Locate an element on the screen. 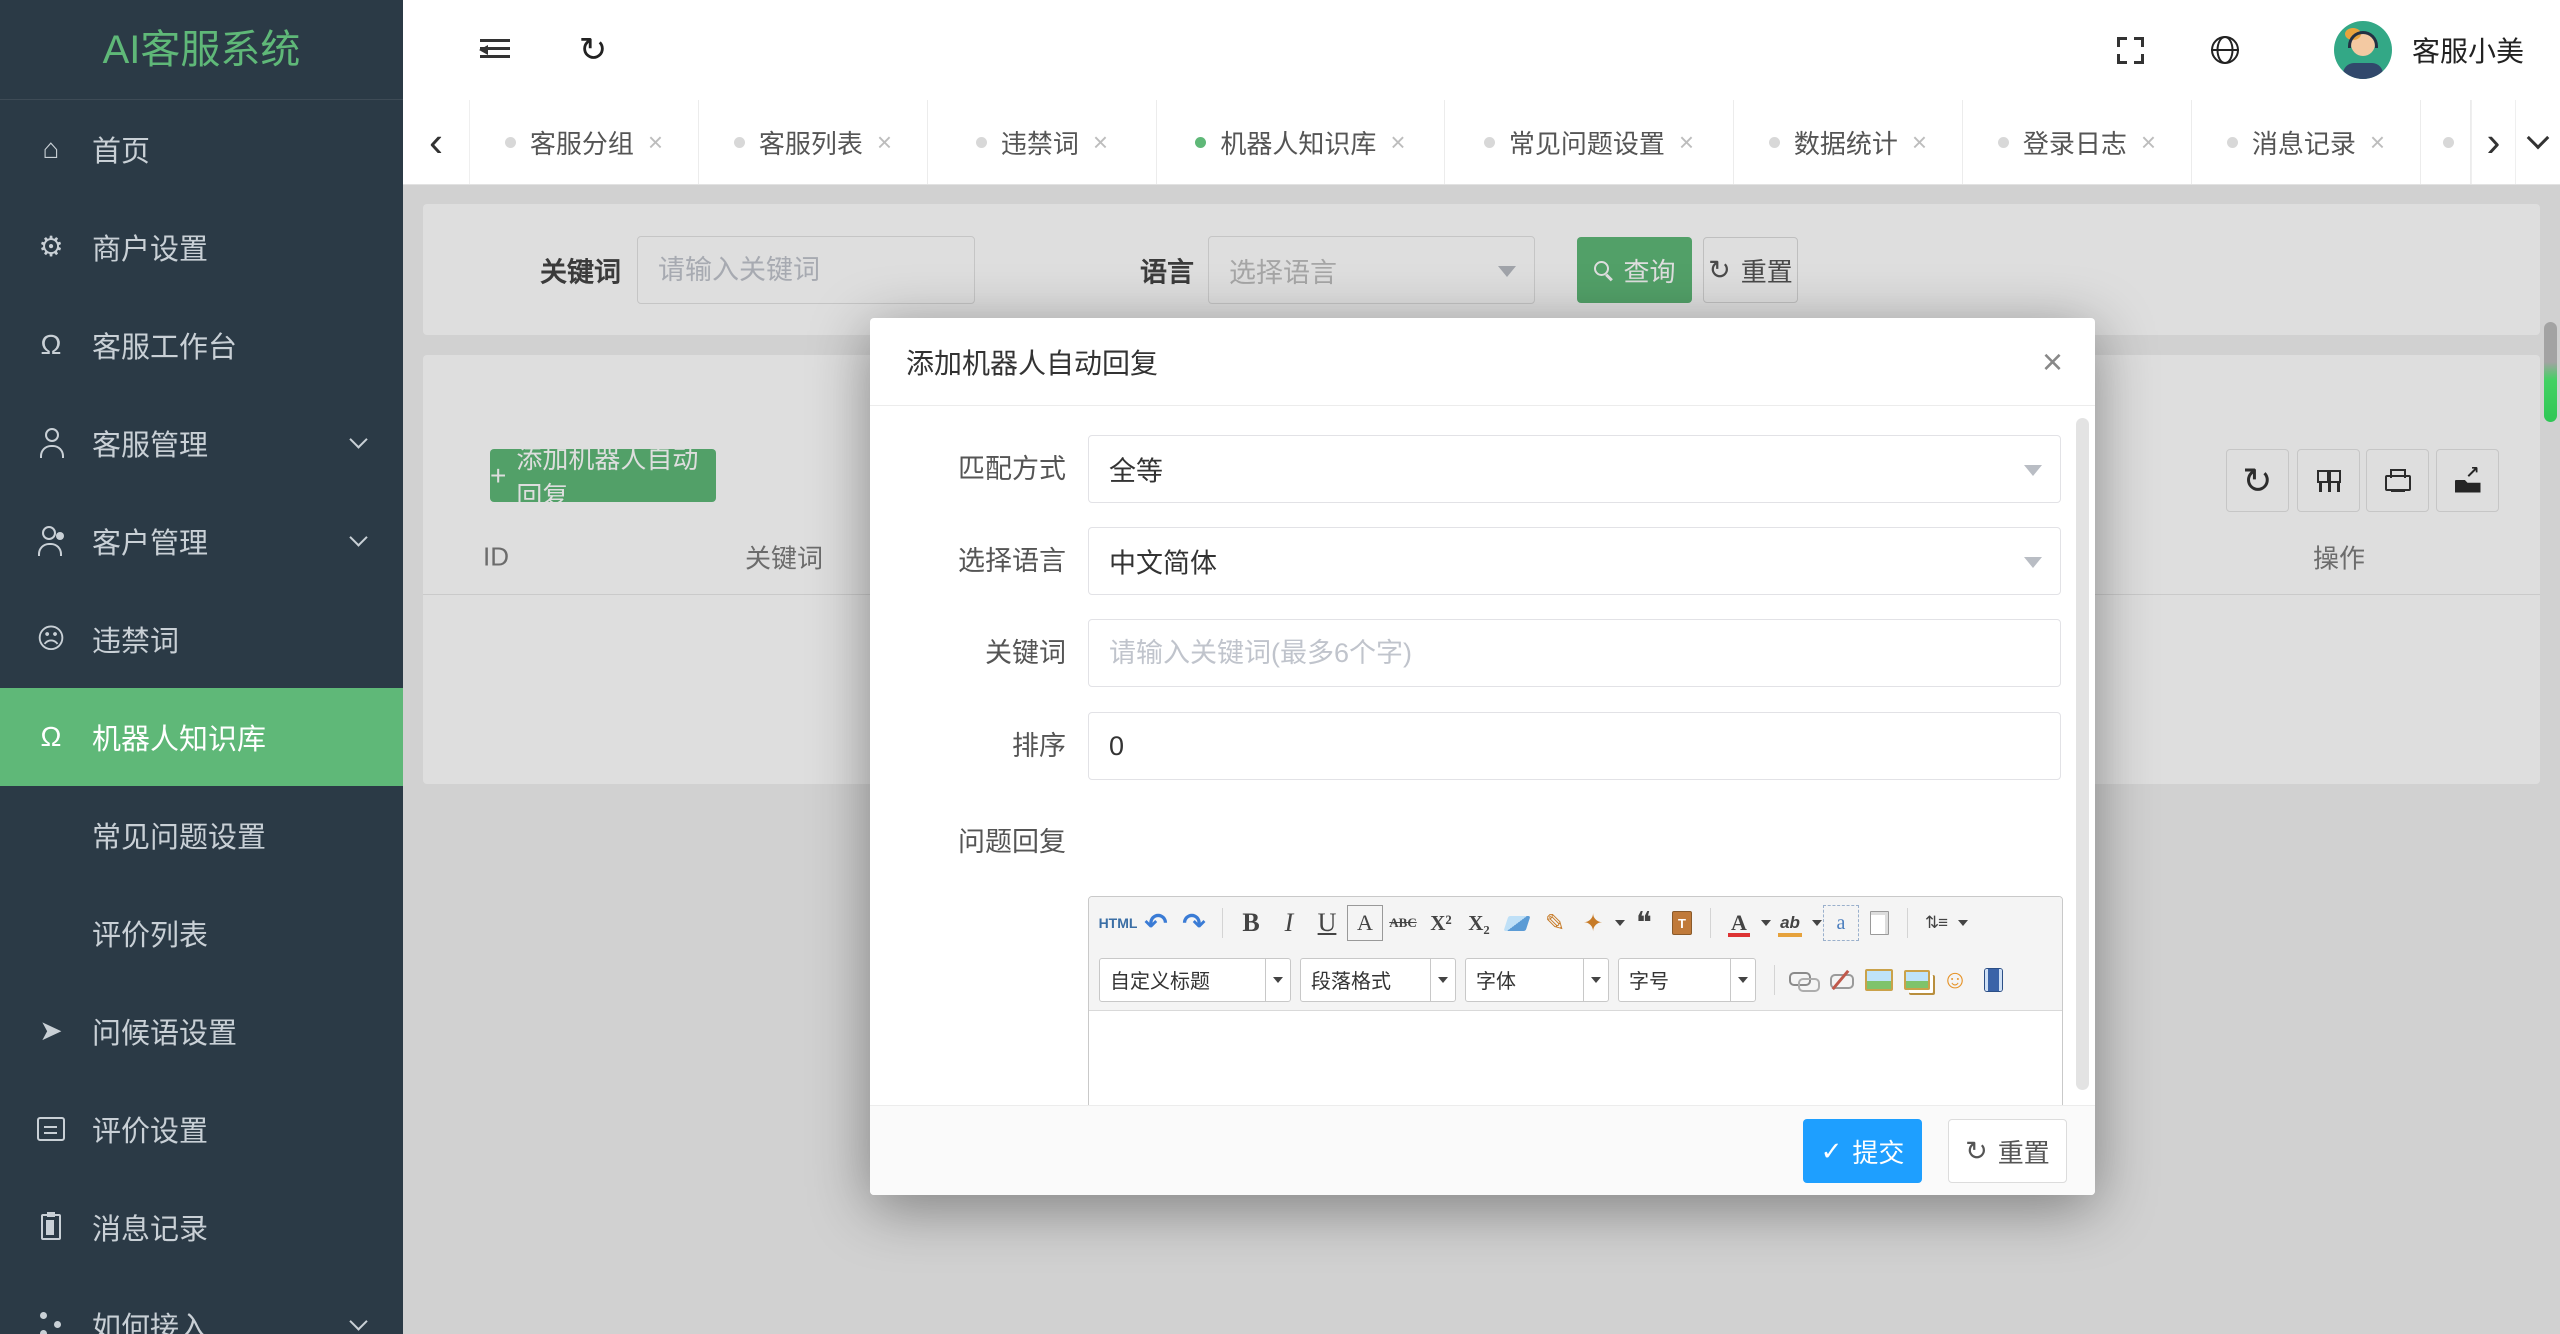  language-button is located at coordinates (2225, 50).